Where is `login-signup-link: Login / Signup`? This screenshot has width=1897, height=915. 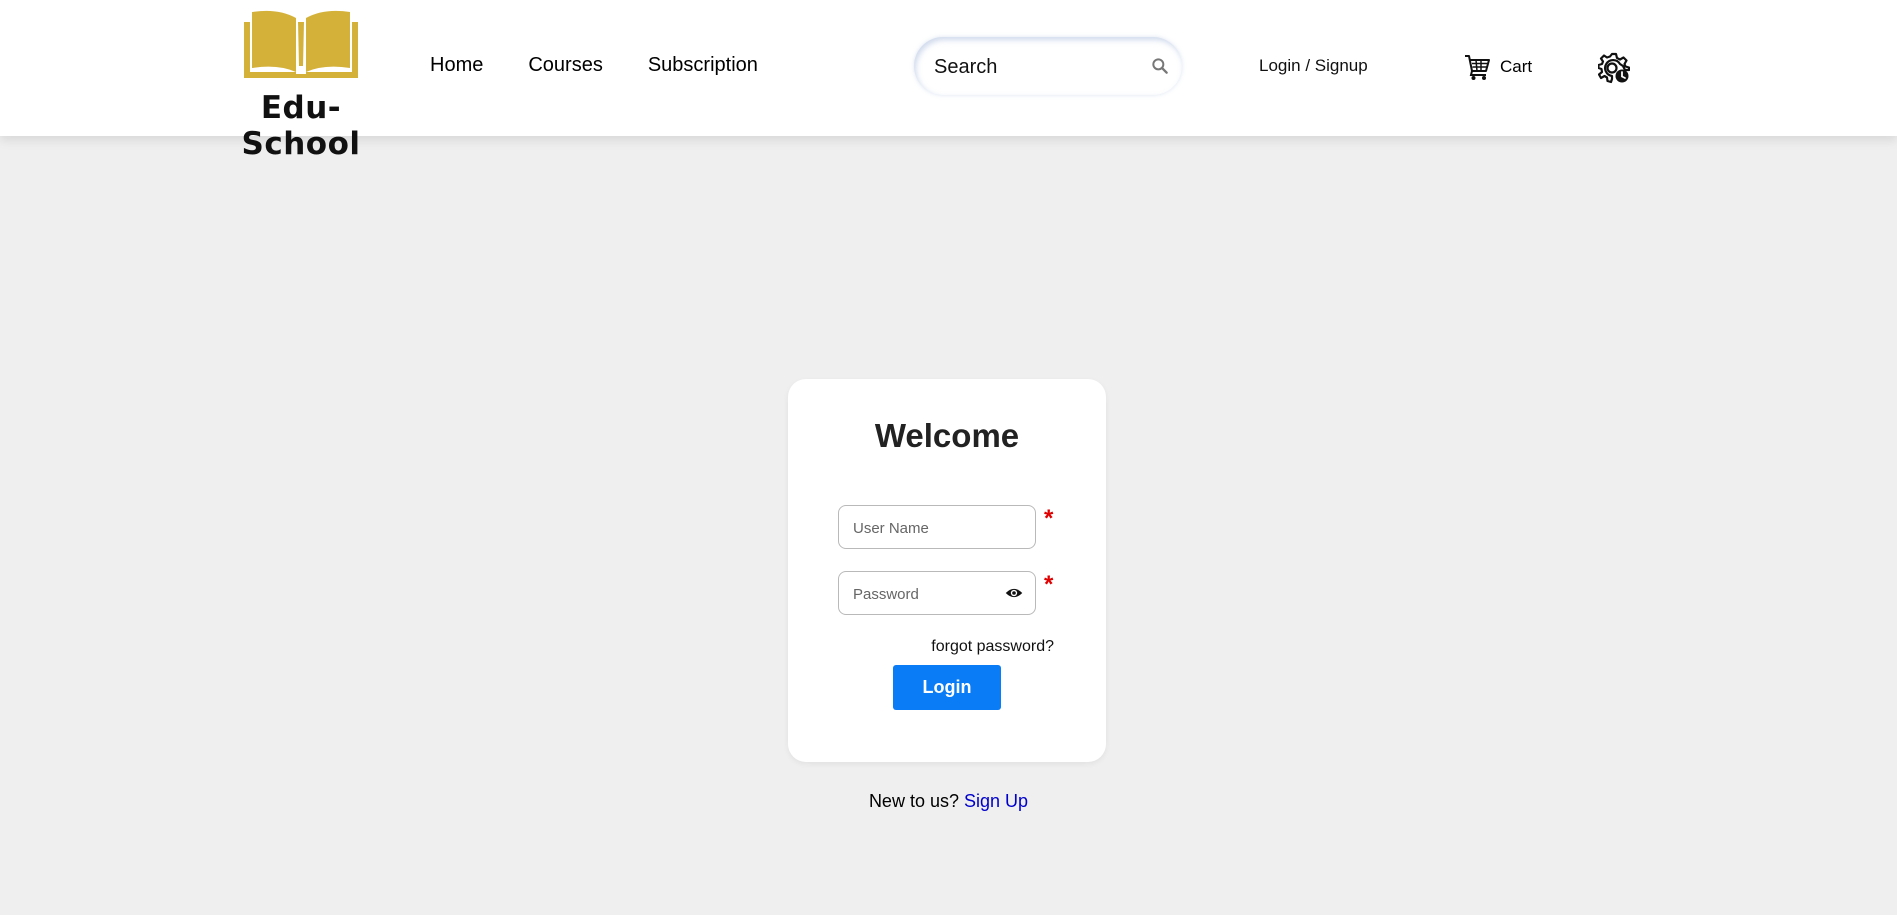
login-signup-link: Login / Signup is located at coordinates (1313, 66).